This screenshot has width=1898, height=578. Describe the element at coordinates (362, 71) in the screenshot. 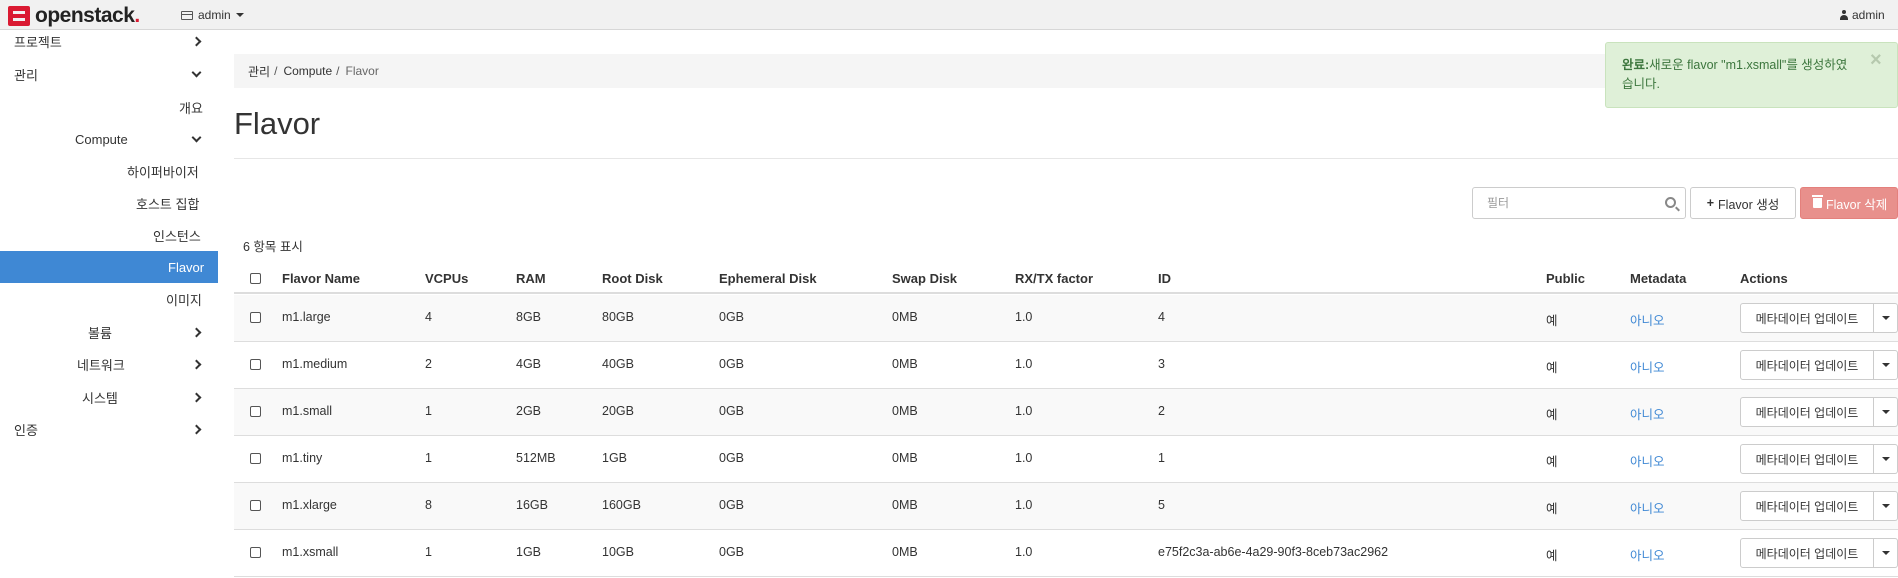

I see `breadcrumb-item-flavor: Flavor` at that location.